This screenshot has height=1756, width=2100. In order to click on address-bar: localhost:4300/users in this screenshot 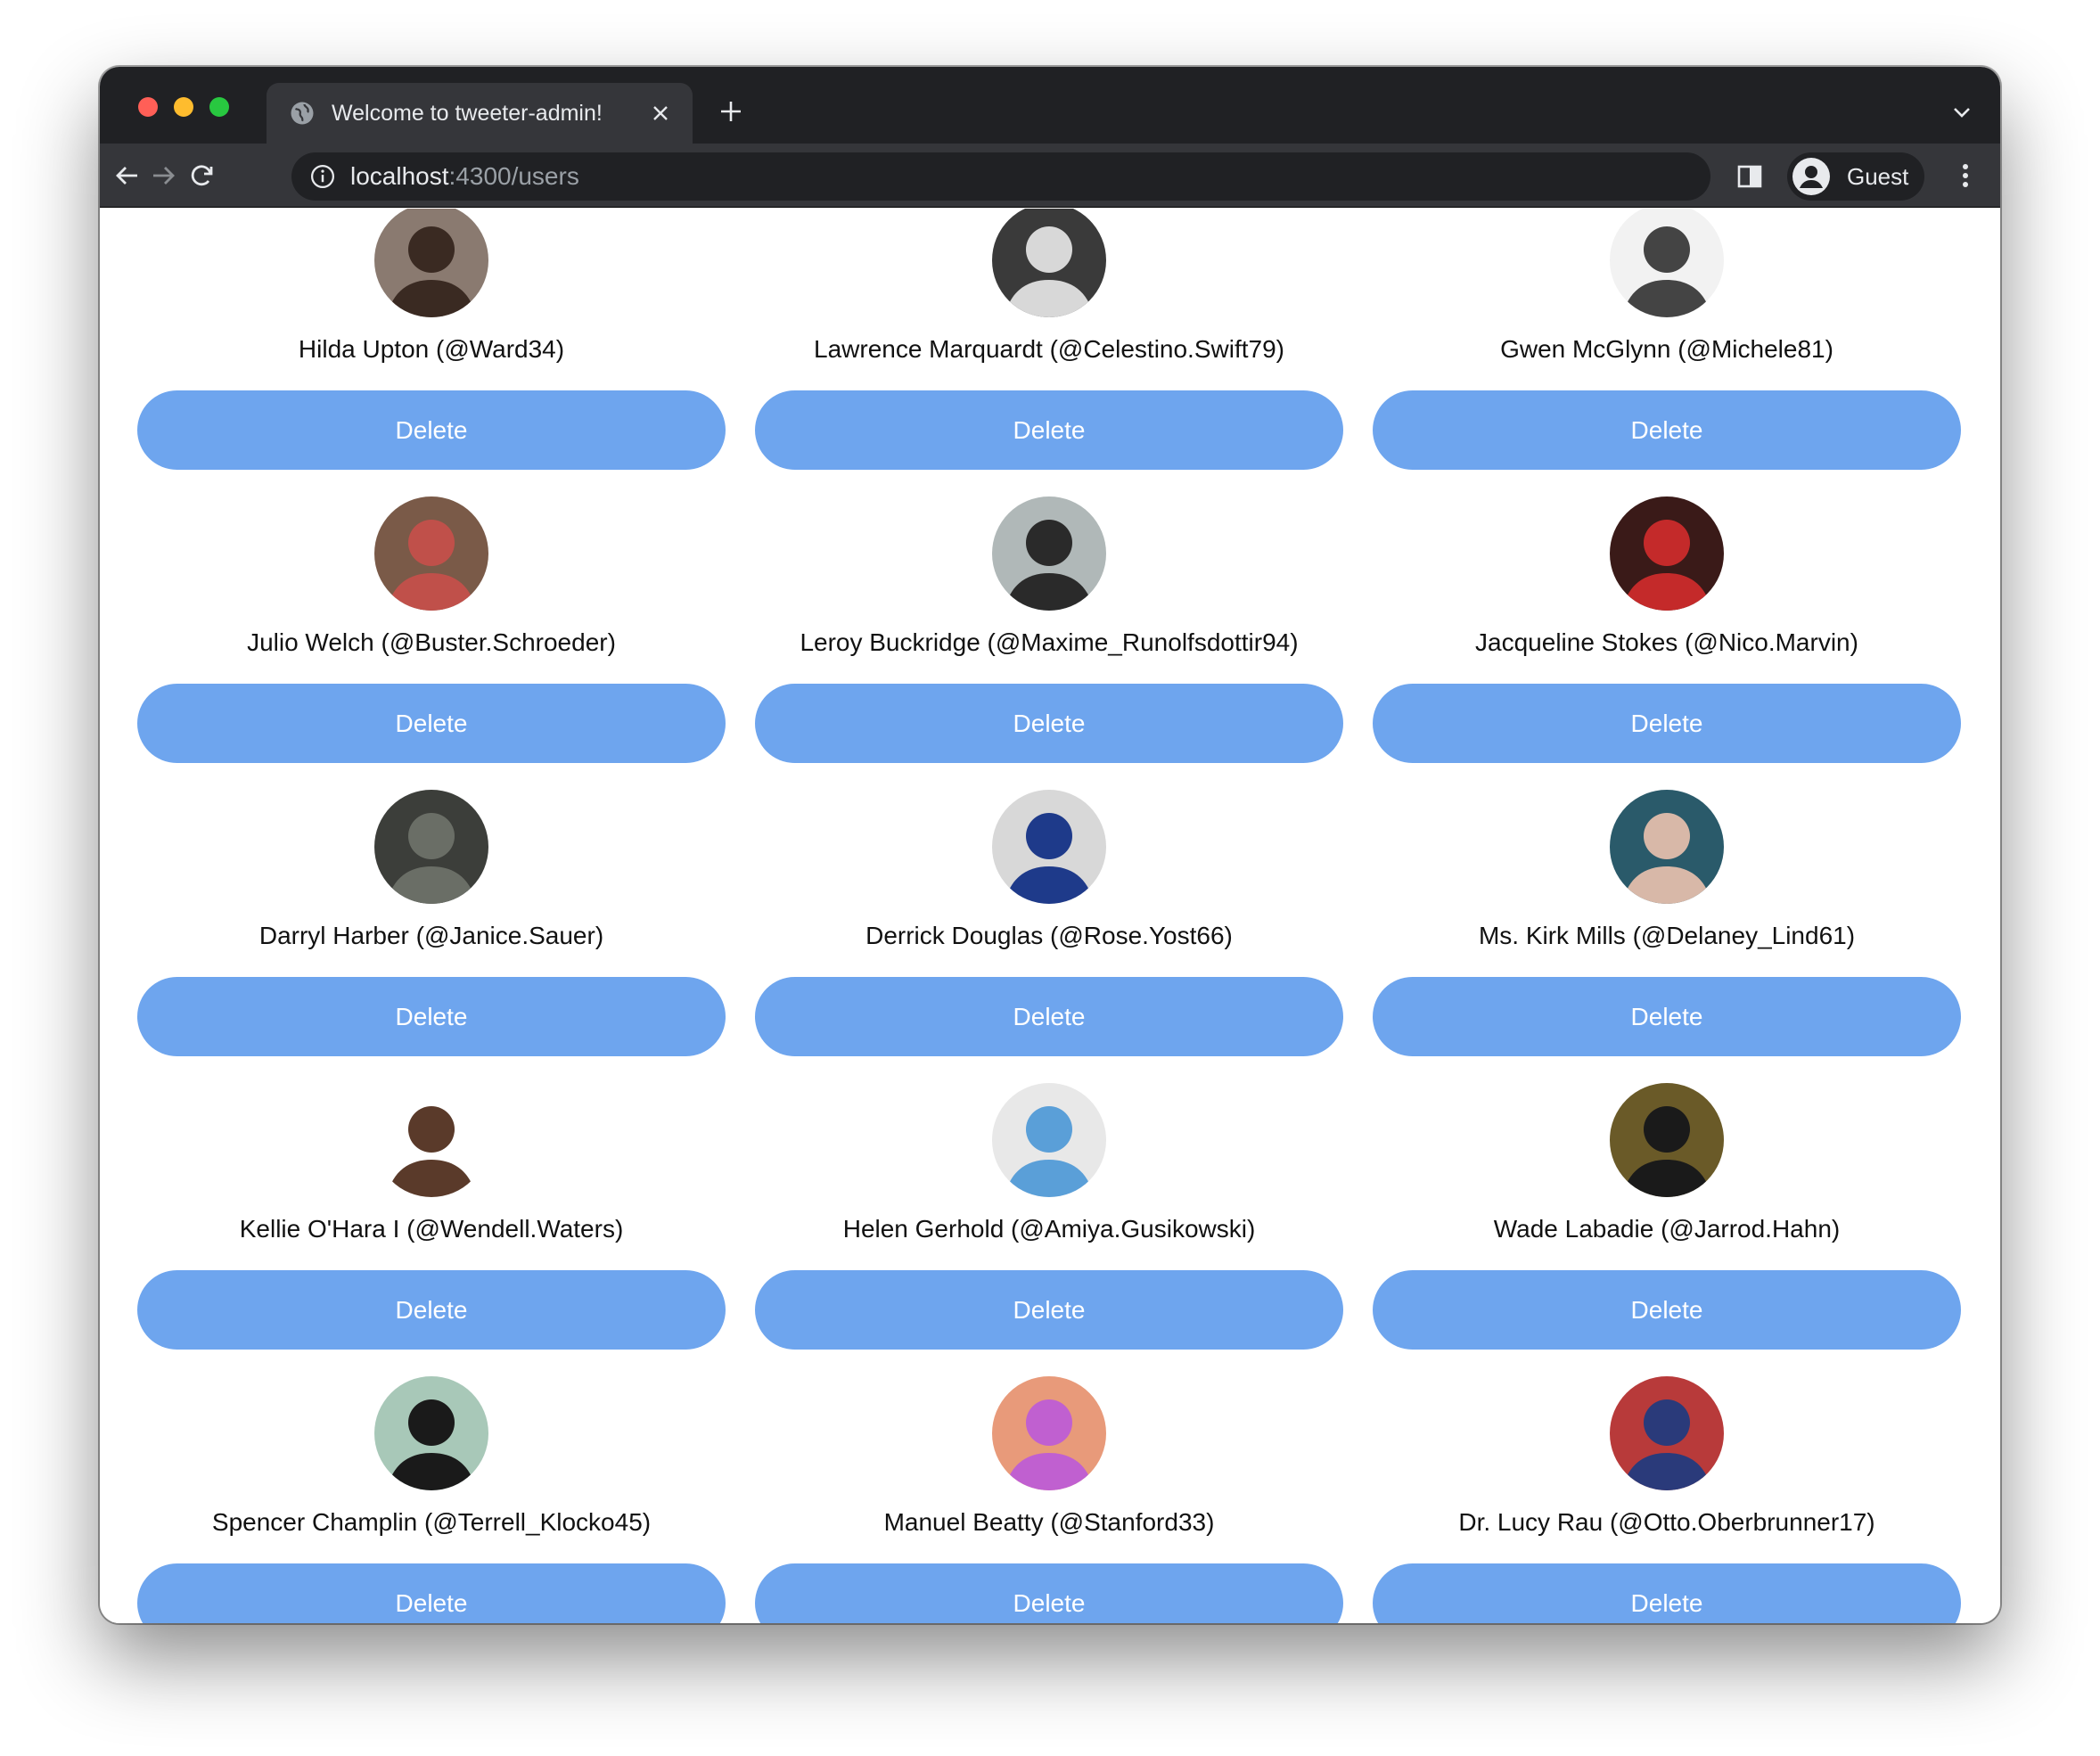, I will do `click(1000, 176)`.